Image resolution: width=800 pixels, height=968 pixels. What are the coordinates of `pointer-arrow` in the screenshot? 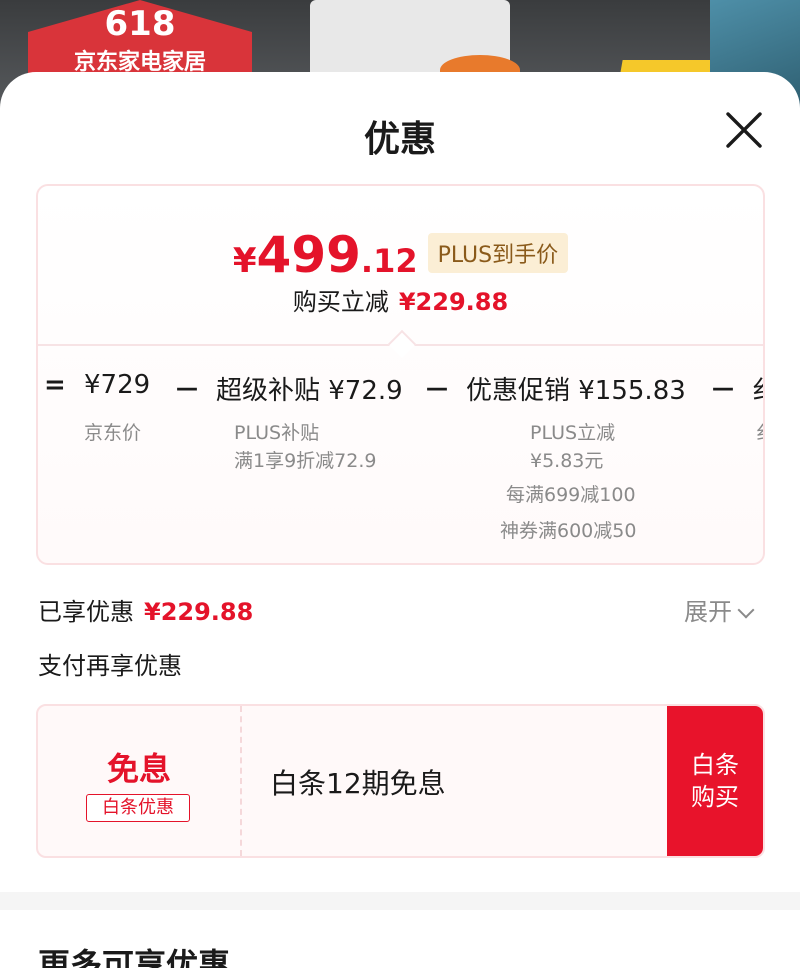 It's located at (402, 344).